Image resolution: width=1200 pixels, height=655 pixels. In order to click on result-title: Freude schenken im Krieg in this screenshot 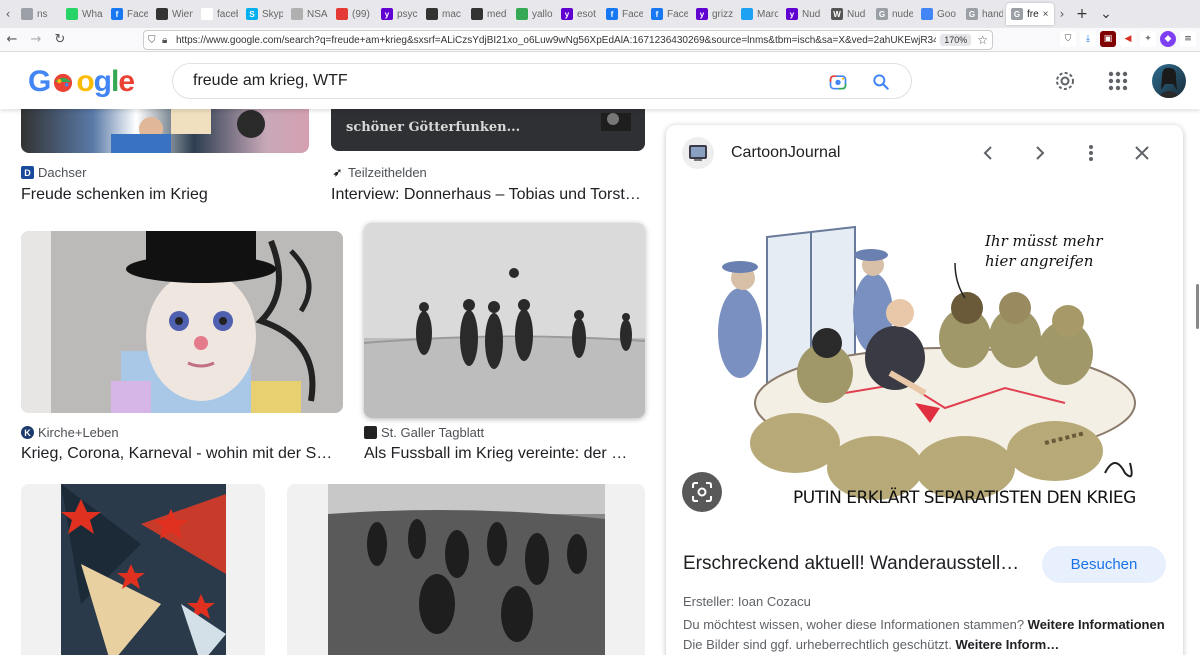, I will do `click(171, 195)`.